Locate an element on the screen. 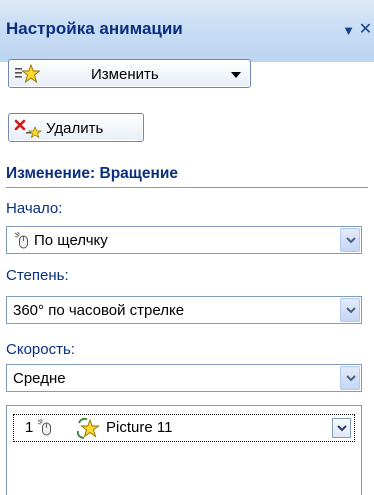 This screenshot has height=495, width=374. spin-star-icon is located at coordinates (88, 428).